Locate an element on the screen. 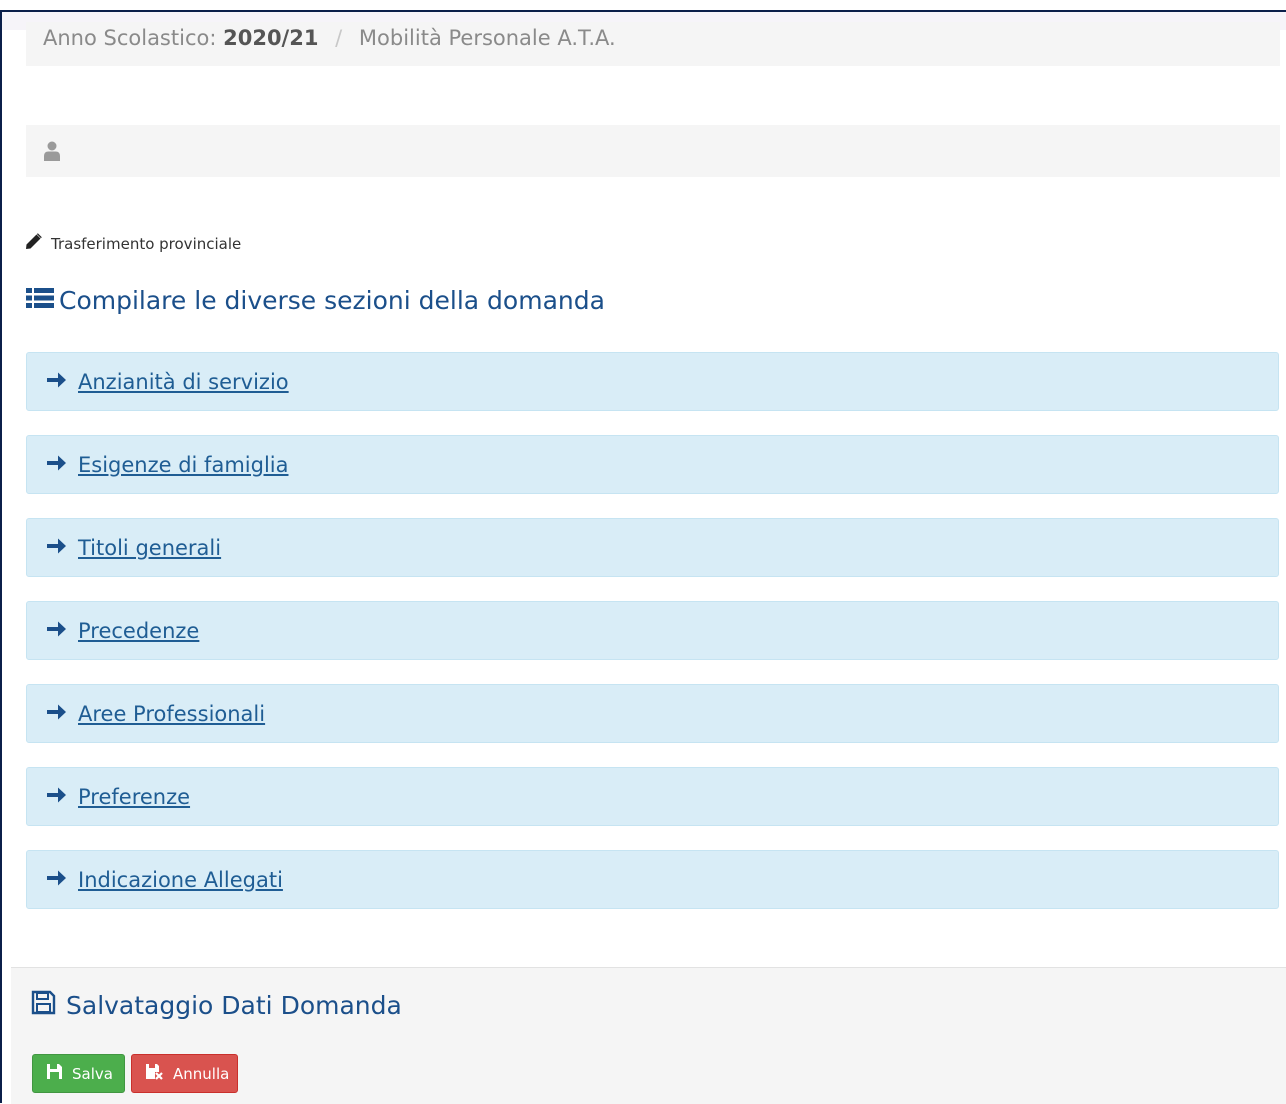 The image size is (1286, 1104). save-button: Salva is located at coordinates (78, 1073).